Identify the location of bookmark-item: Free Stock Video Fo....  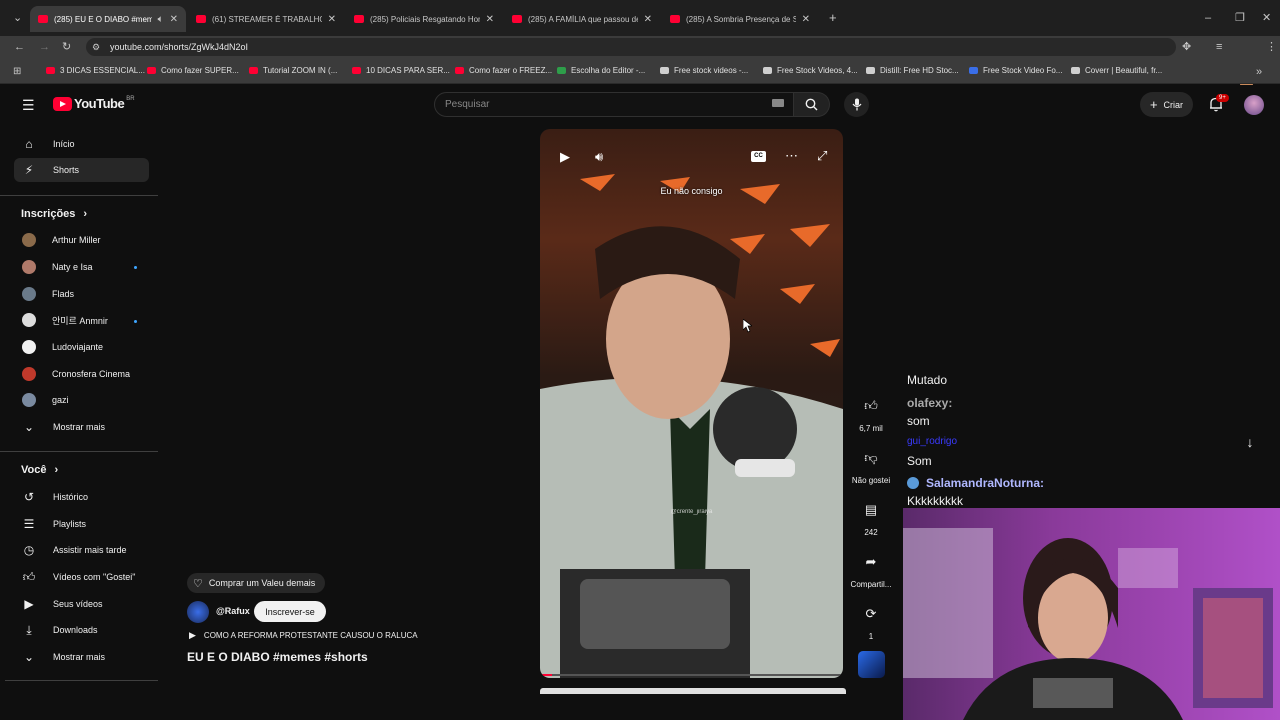
(1015, 70).